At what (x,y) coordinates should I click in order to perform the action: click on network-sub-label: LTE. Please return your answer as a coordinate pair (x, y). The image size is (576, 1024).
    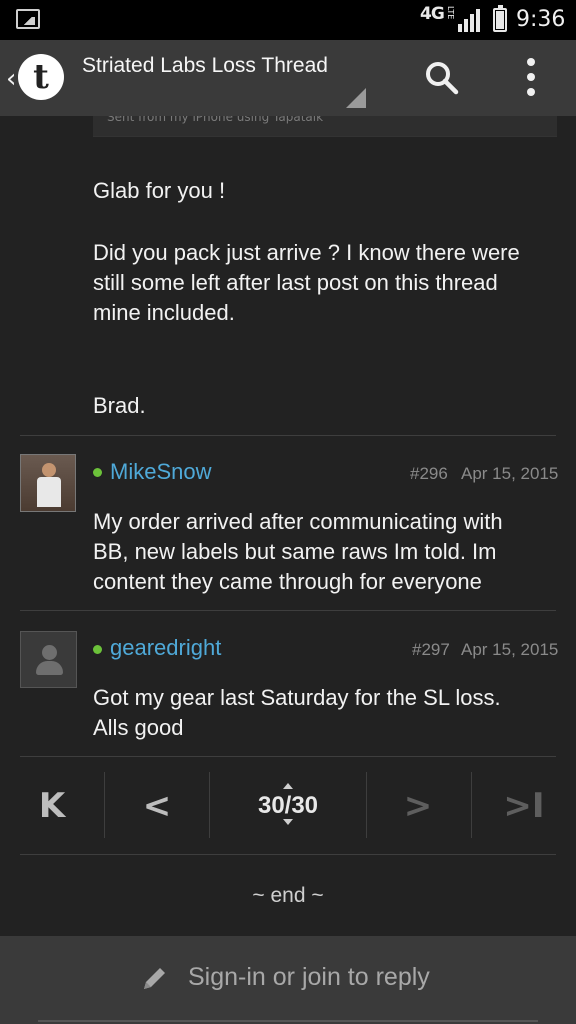
    Looking at the image, I should click on (450, 13).